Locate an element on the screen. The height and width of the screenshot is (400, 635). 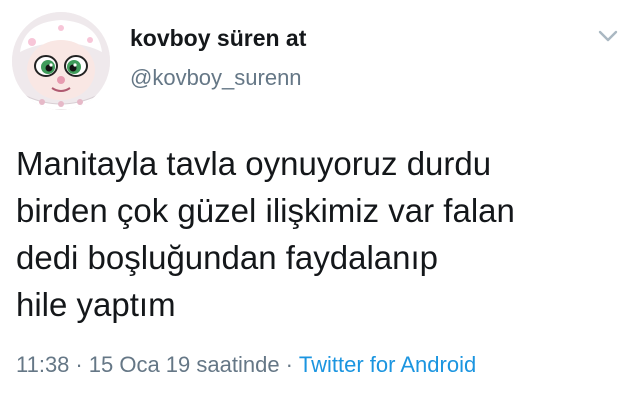
avatar-image is located at coordinates (61, 61).